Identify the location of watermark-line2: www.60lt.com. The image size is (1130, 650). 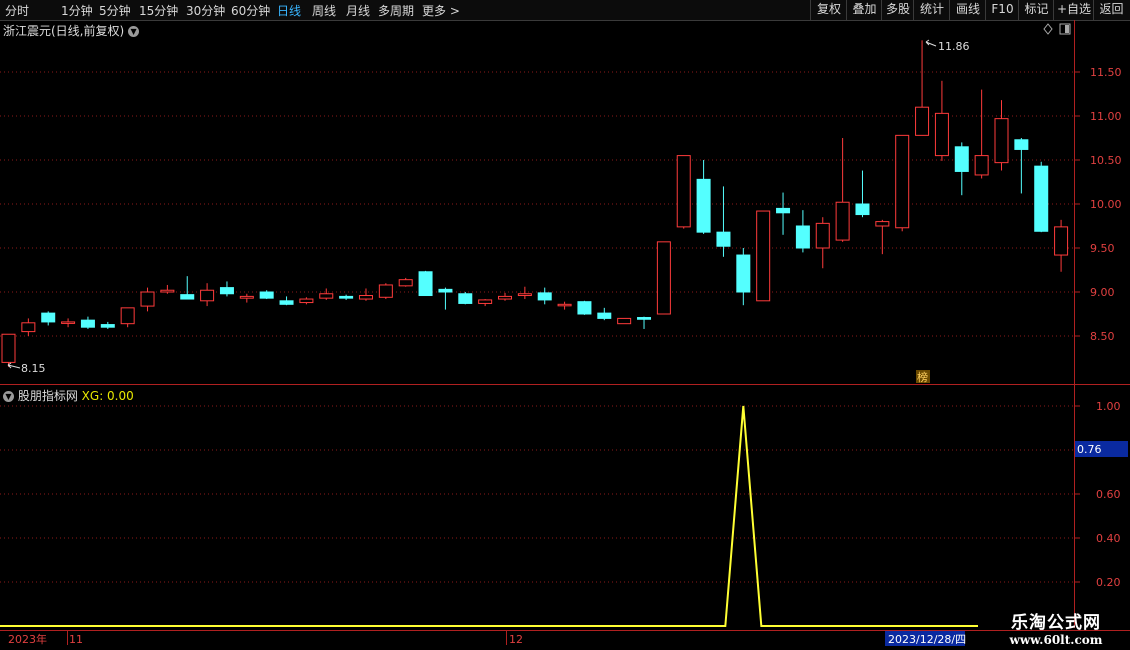
(1056, 640).